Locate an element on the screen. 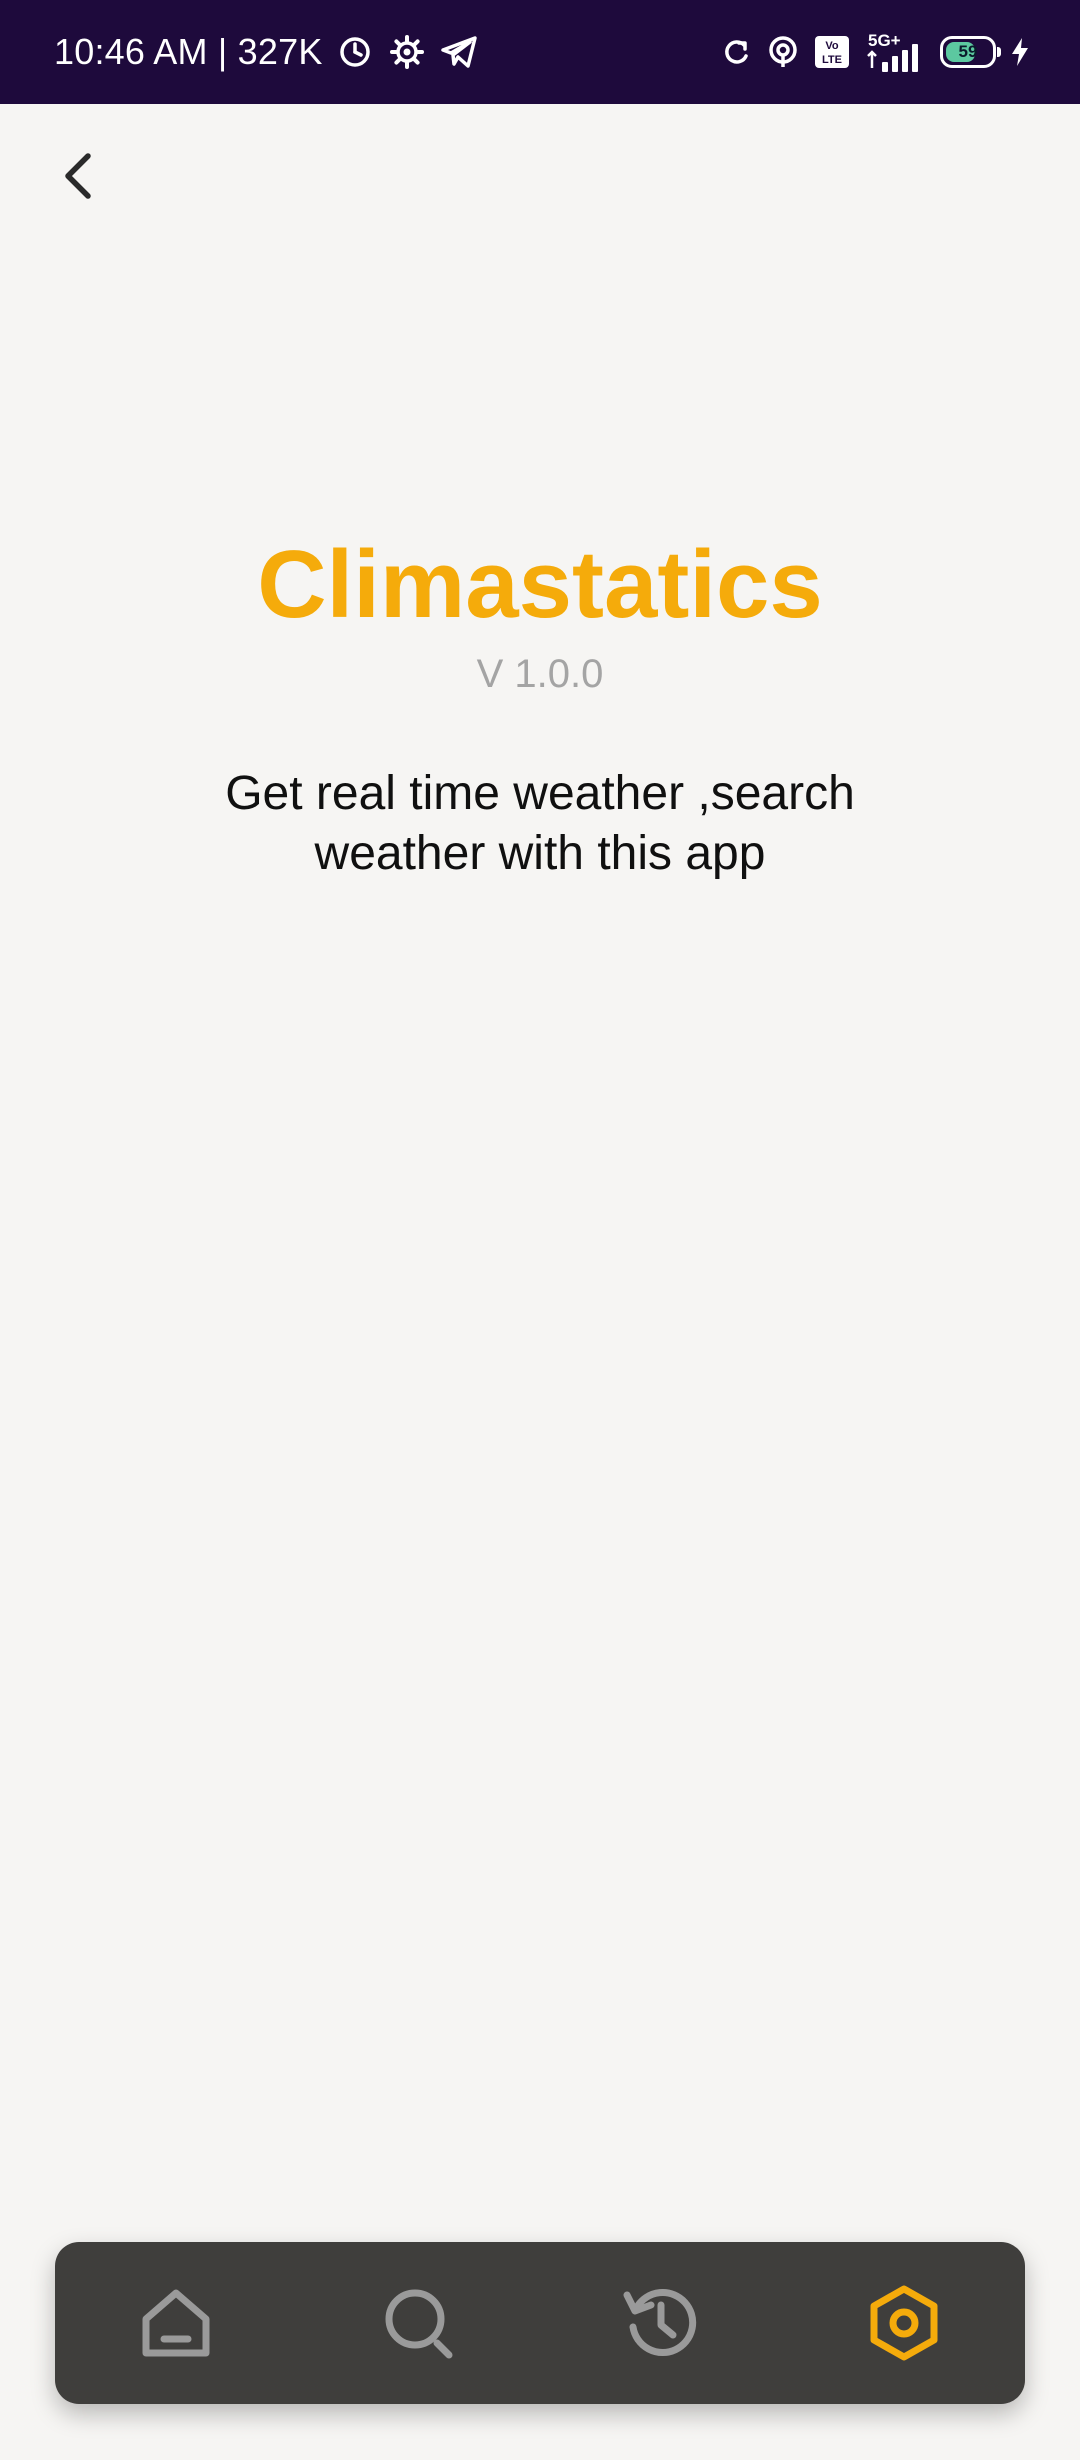  status-time: 10:46 AM | 327K is located at coordinates (188, 51).